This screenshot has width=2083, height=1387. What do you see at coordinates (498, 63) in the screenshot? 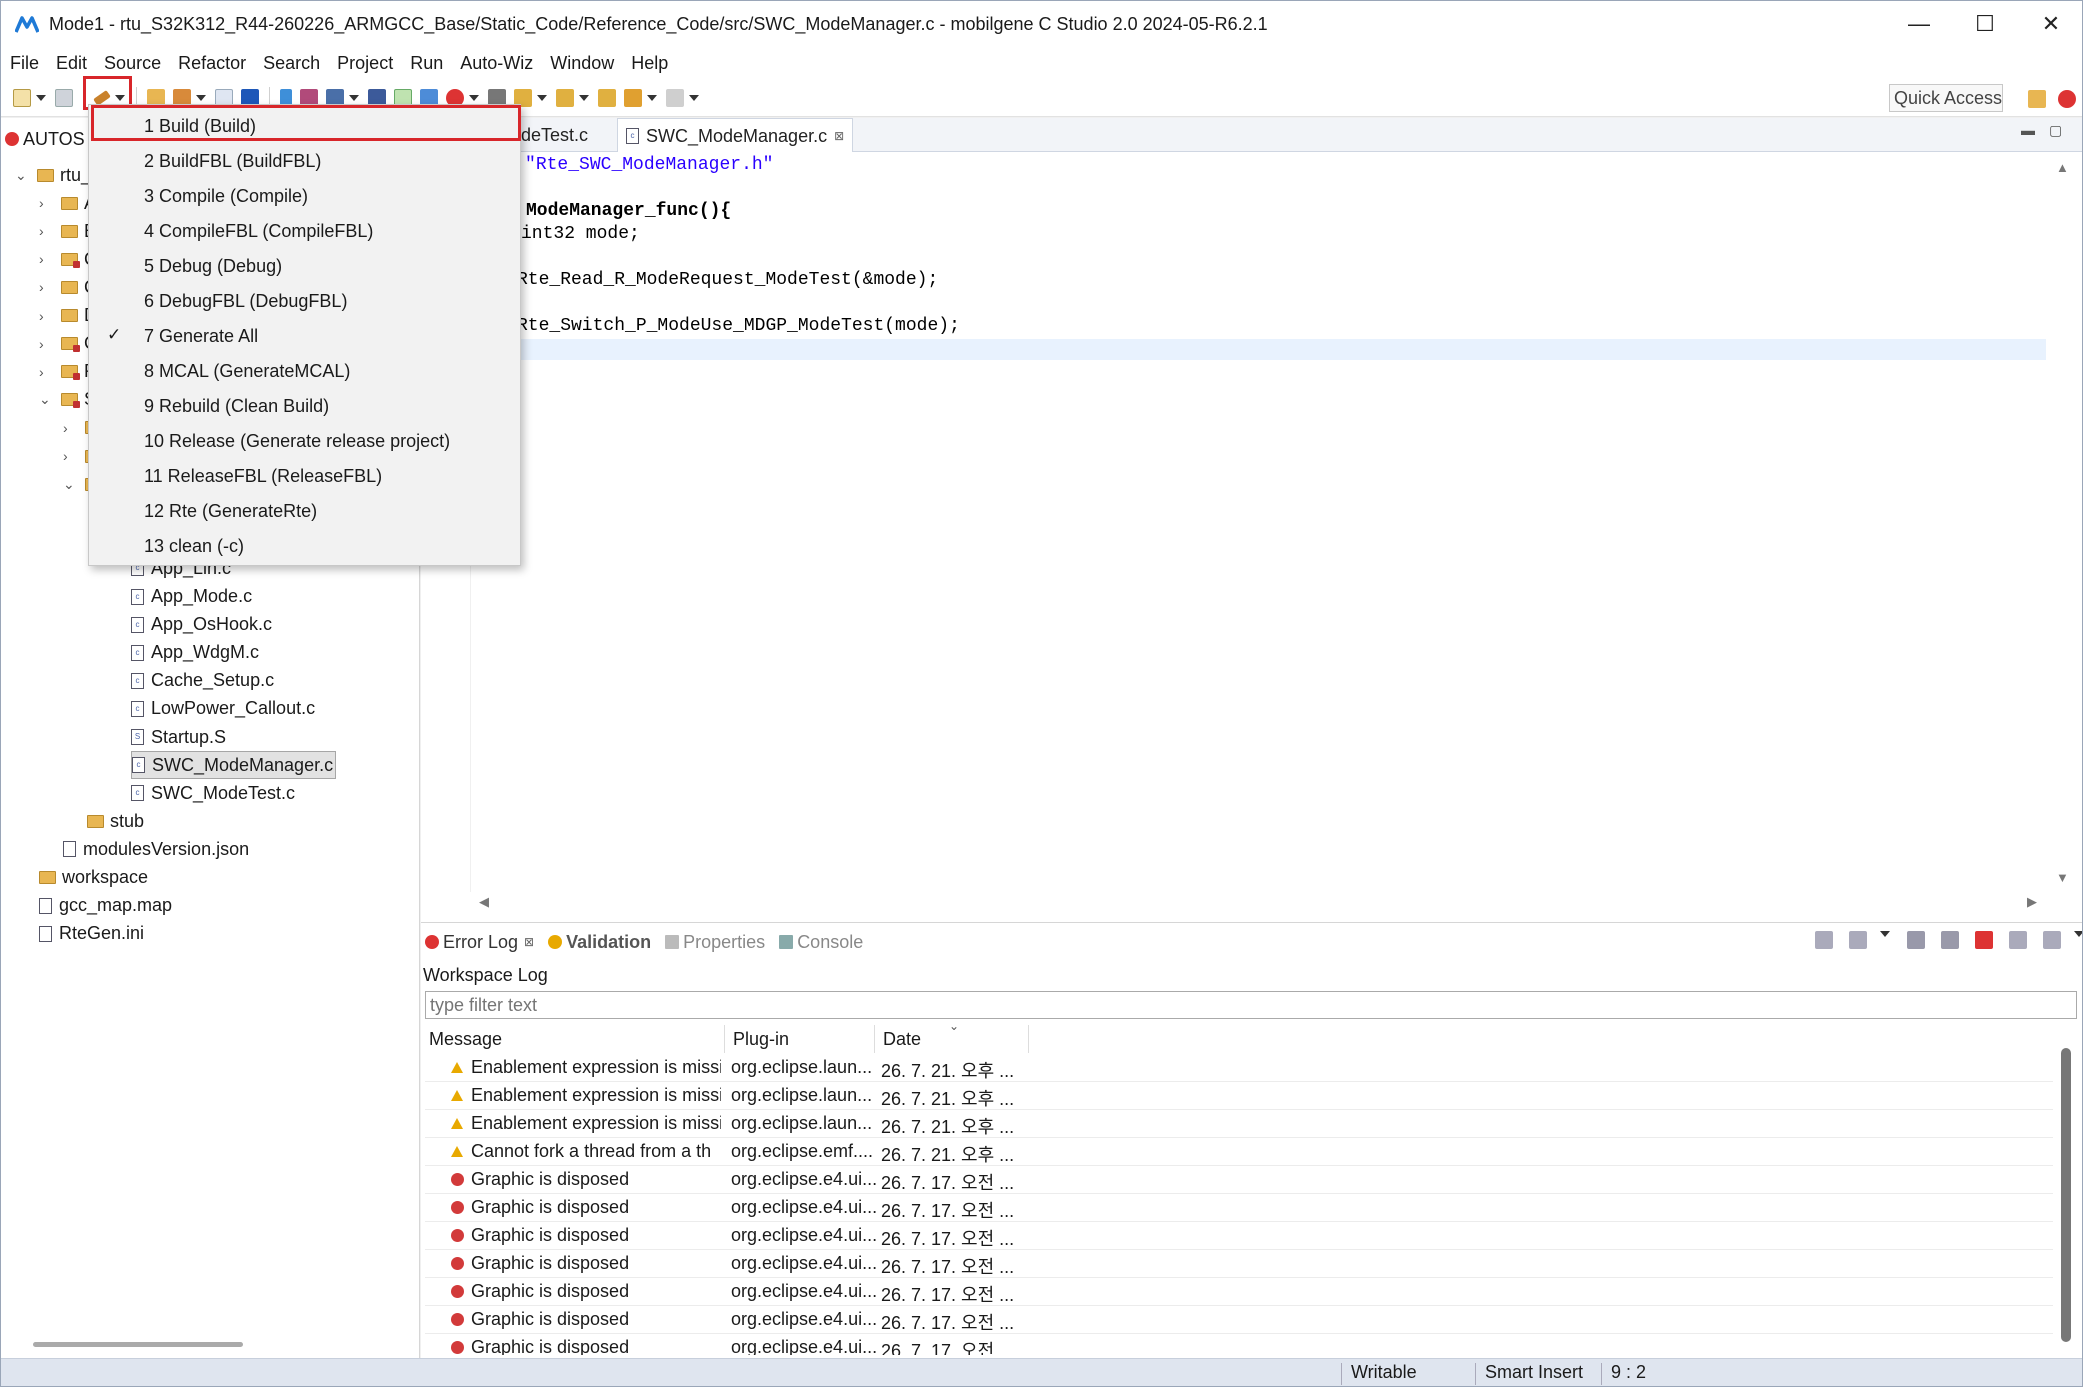
I see `menu-auto-wiz: Auto-Wiz` at bounding box center [498, 63].